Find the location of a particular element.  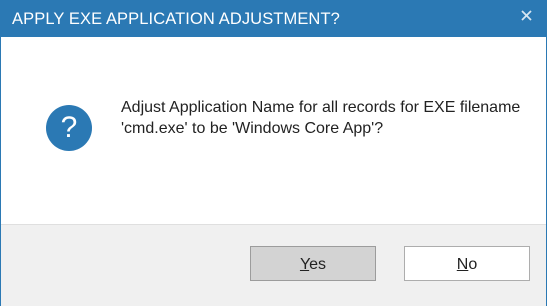

no-button: No is located at coordinates (467, 263).